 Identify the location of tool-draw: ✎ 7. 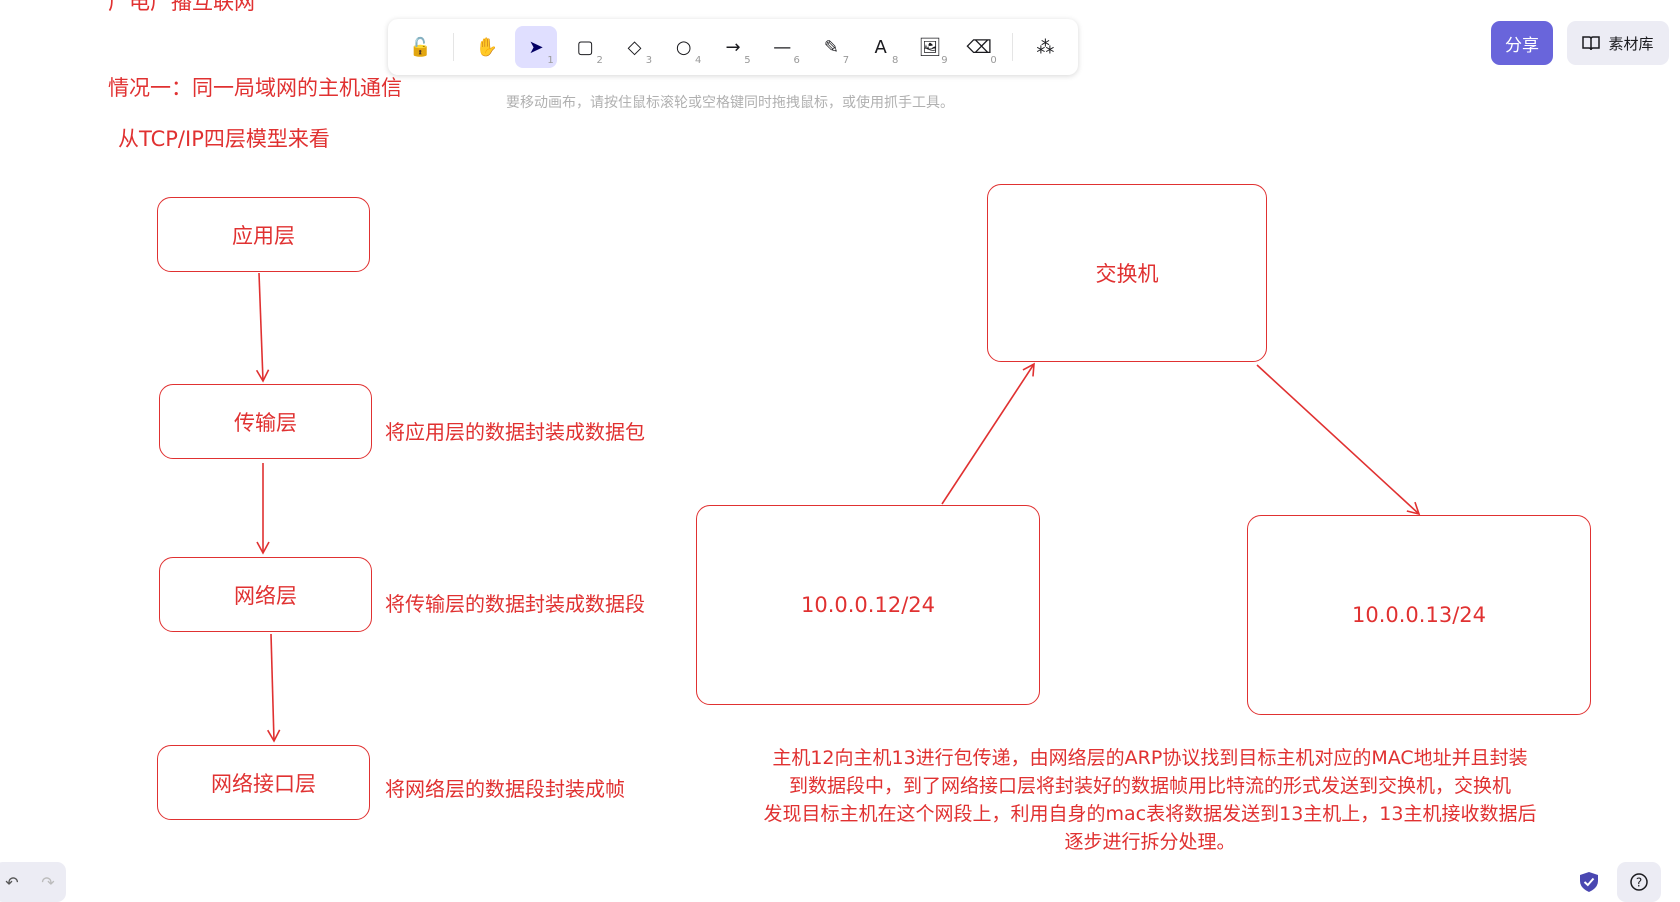
(831, 47).